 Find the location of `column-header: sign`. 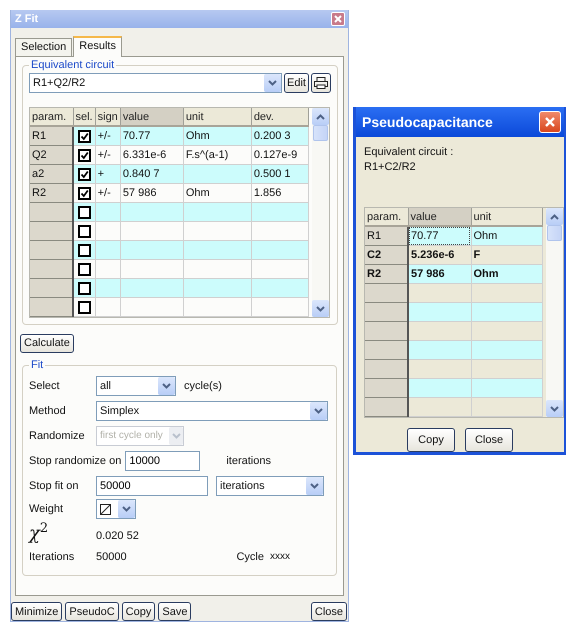

column-header: sign is located at coordinates (107, 117).